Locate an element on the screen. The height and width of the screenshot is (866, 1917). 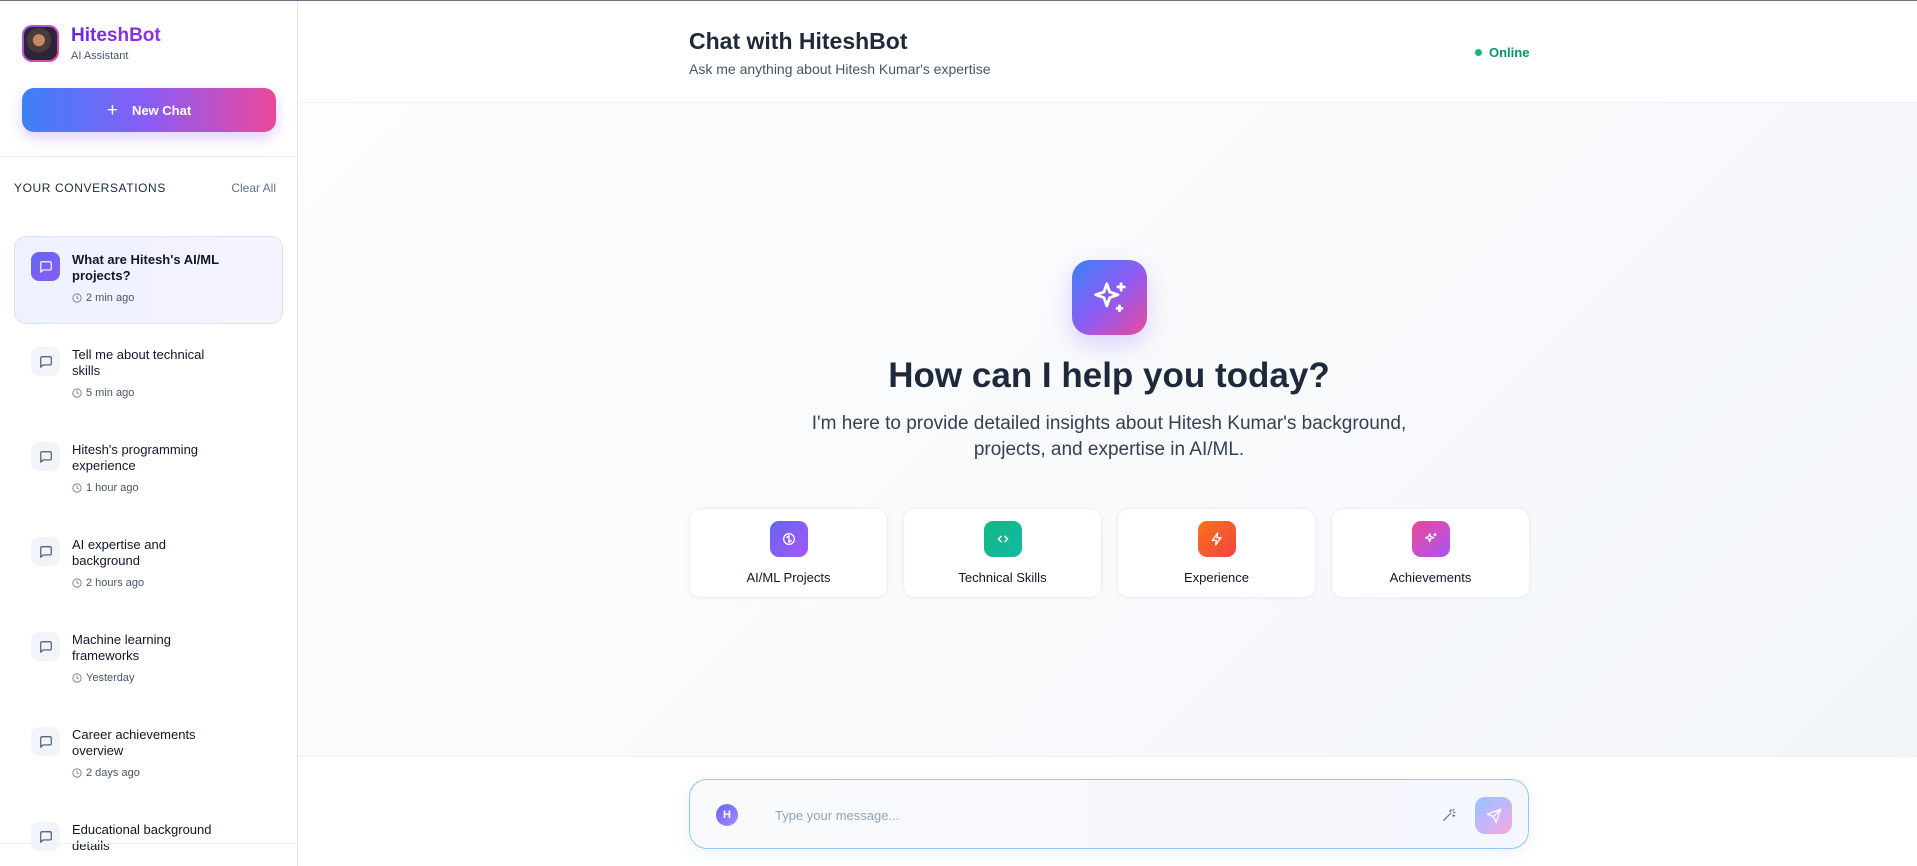
suggestion-card-experience: Experience is located at coordinates (1216, 553).